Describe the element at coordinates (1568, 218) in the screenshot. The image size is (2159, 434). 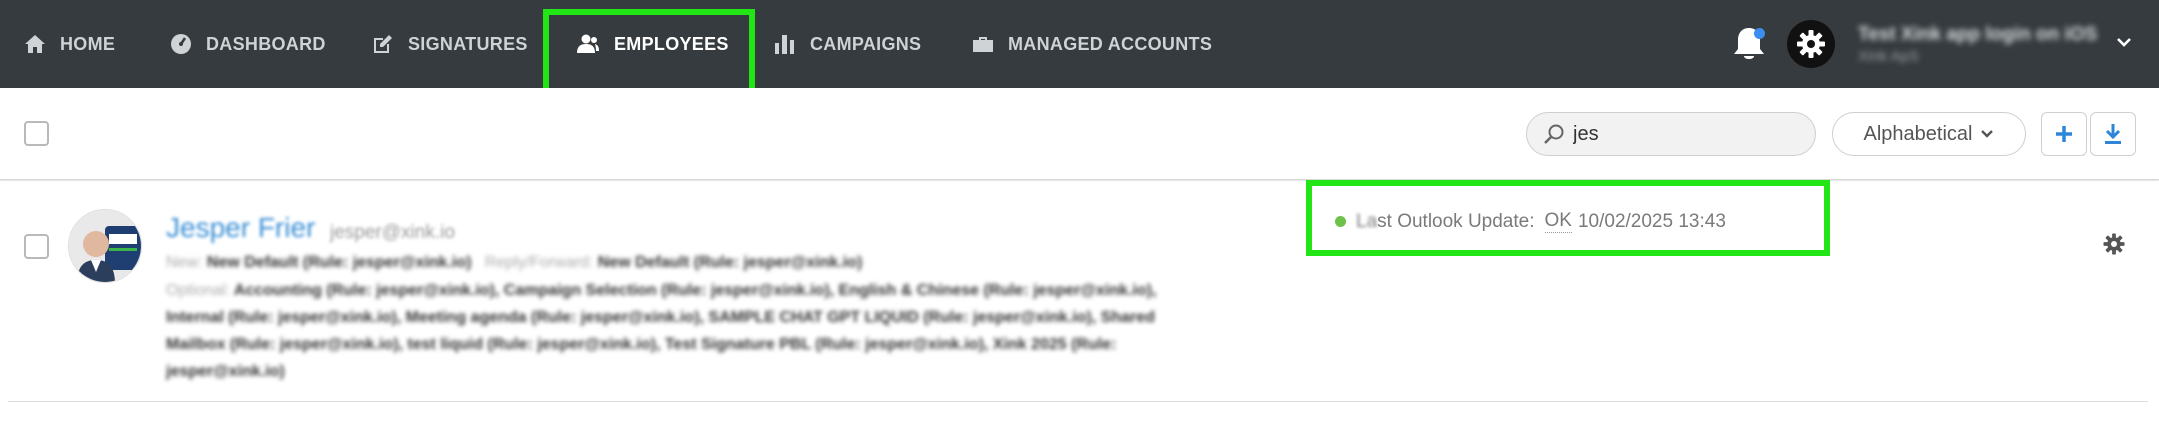
I see `highlight-box-status` at that location.